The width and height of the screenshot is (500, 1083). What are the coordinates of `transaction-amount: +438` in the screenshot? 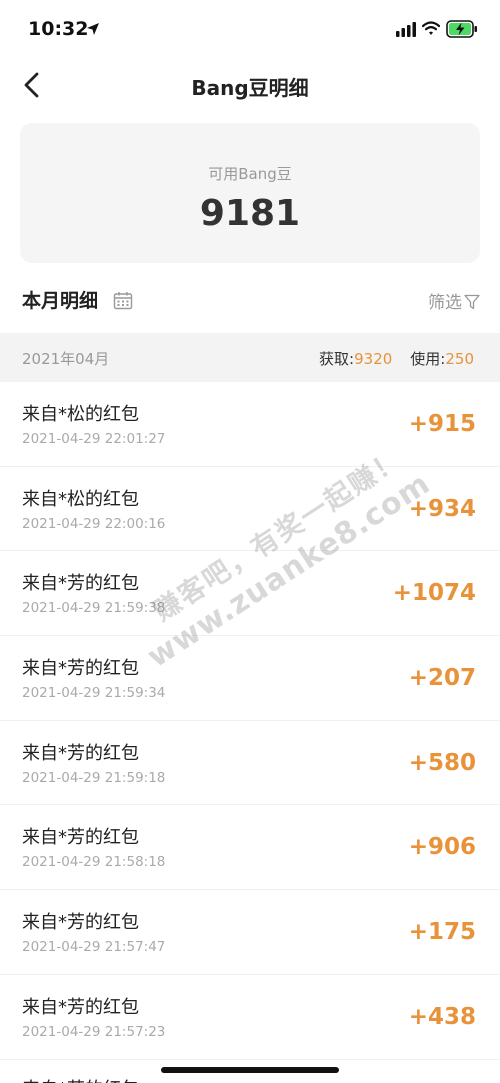 It's located at (442, 1016).